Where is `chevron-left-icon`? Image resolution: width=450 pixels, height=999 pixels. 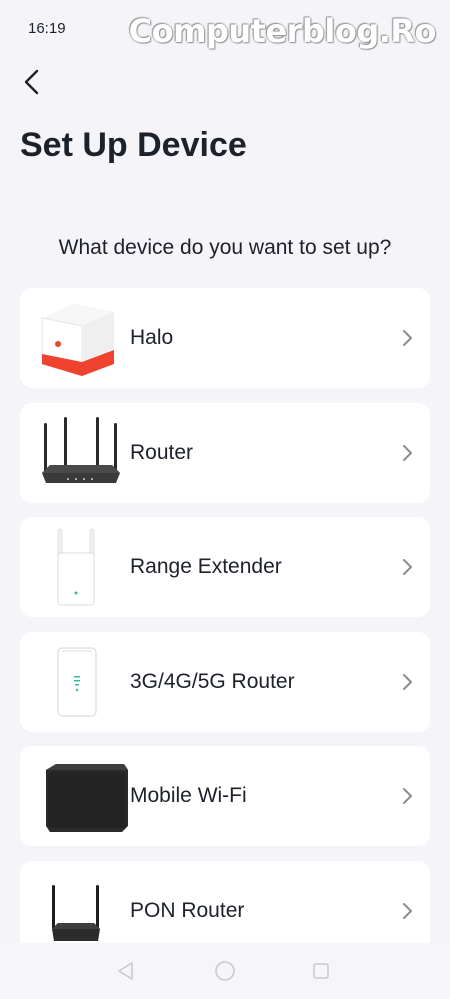
chevron-left-icon is located at coordinates (31, 82).